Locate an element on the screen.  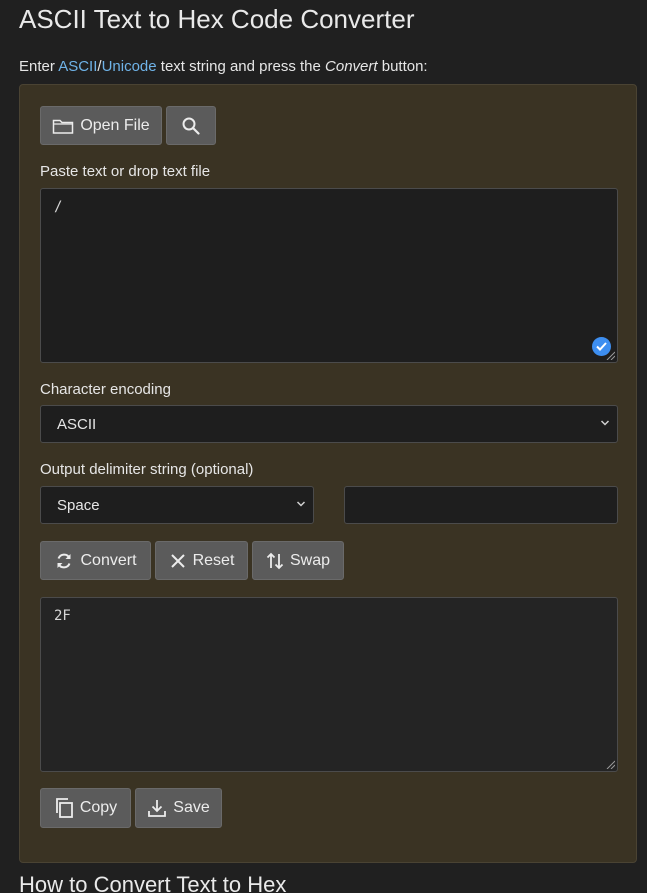
delimiter-label: Output delimiter string (optional) is located at coordinates (147, 469).